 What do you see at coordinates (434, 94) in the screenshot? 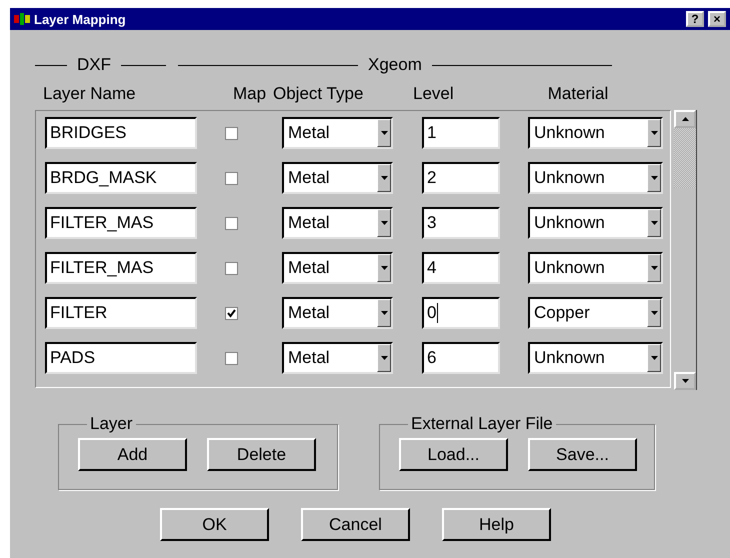
I see `column-header: Level` at bounding box center [434, 94].